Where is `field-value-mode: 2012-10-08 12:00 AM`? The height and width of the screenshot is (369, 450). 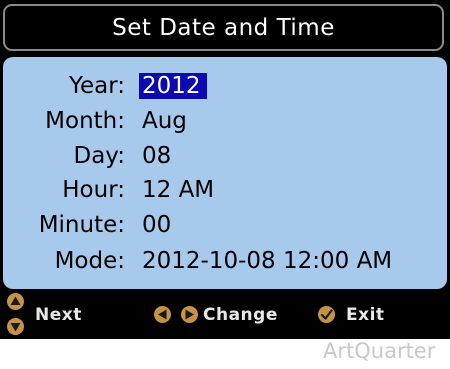
field-value-mode: 2012-10-08 12:00 AM is located at coordinates (267, 261).